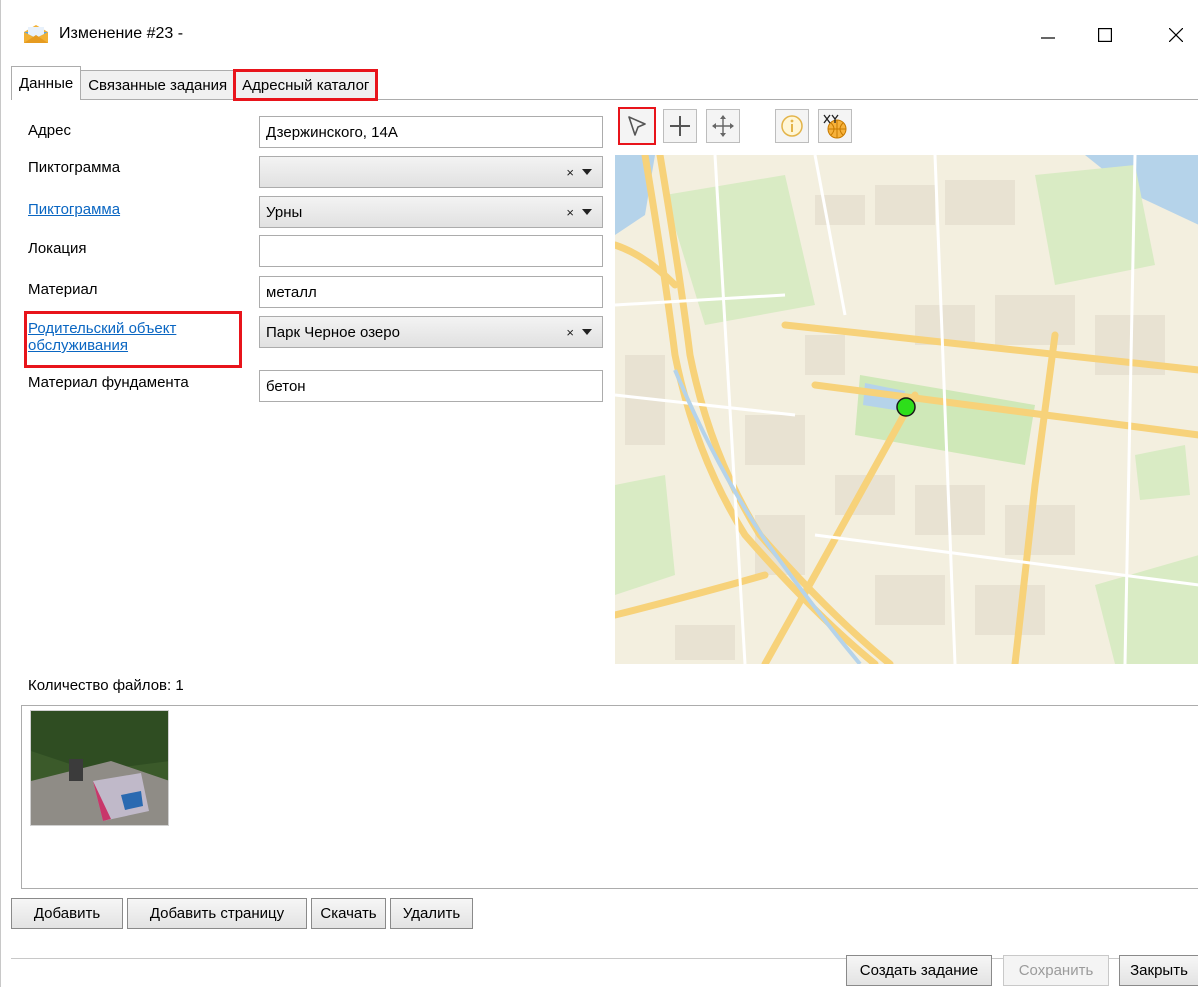  I want to click on material-field: металл, so click(431, 292).